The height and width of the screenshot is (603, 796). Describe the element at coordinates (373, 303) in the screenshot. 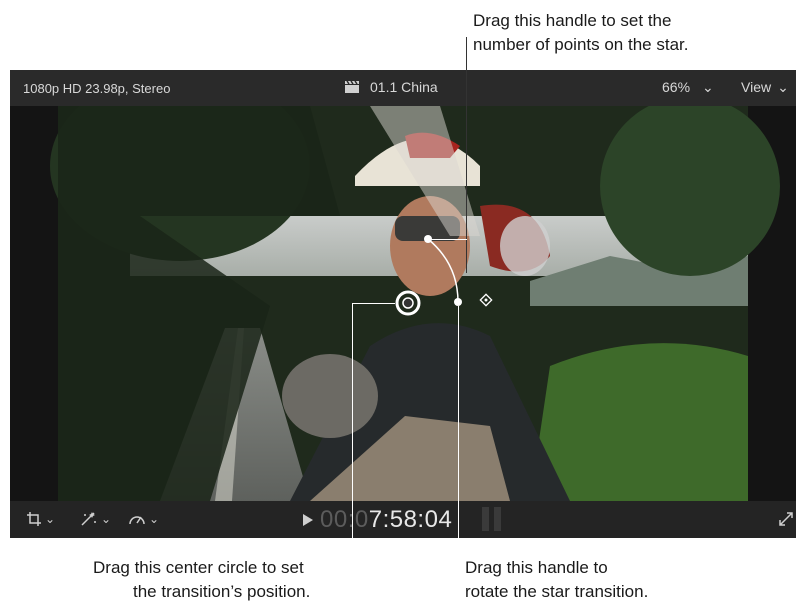

I see `leader-line-left-horizontal` at that location.